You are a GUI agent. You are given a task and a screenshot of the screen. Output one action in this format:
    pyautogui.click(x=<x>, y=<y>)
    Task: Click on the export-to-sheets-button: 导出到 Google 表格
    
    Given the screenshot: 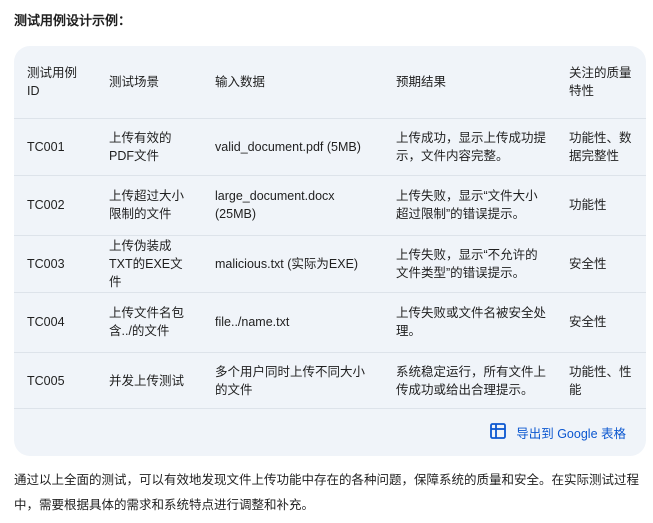 What is the action you would take?
    pyautogui.click(x=558, y=432)
    